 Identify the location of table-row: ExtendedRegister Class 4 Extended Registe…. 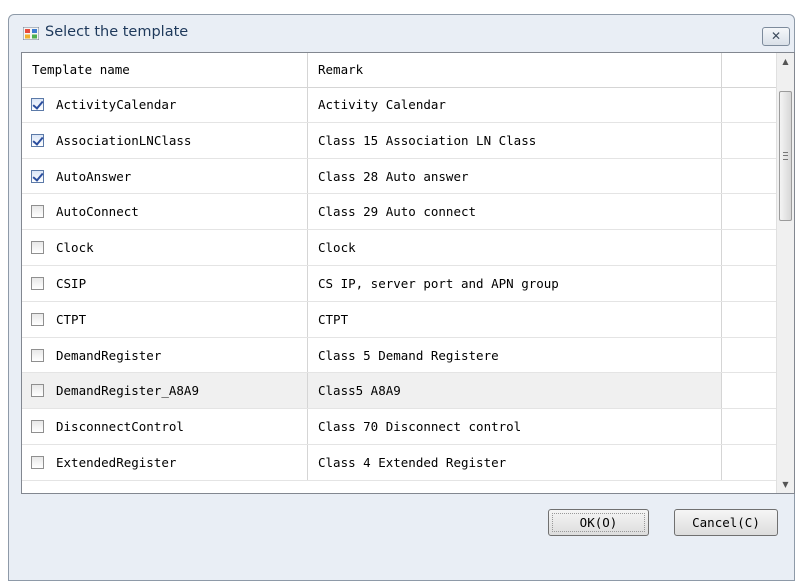
(399, 462).